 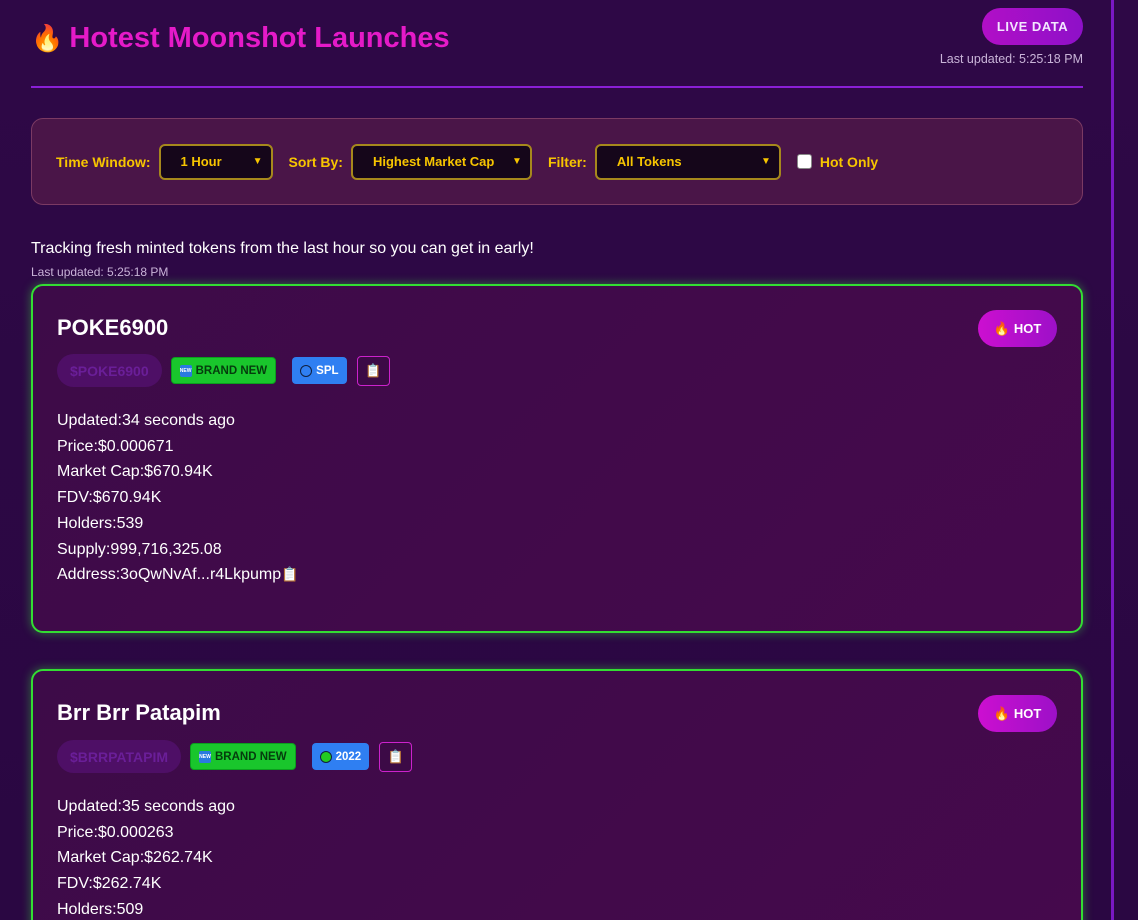 I want to click on chain-badge: 2022, so click(x=340, y=756).